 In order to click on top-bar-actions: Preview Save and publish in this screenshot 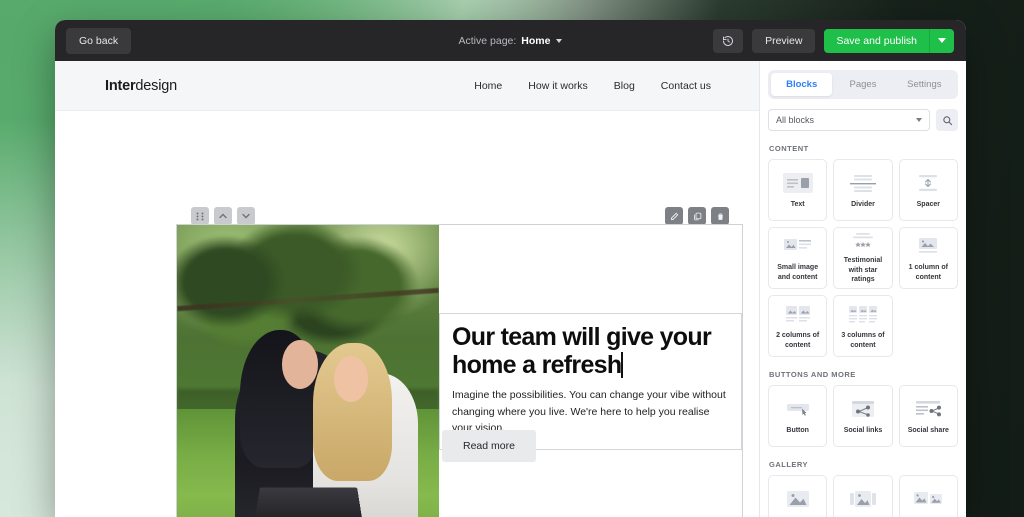, I will do `click(833, 40)`.